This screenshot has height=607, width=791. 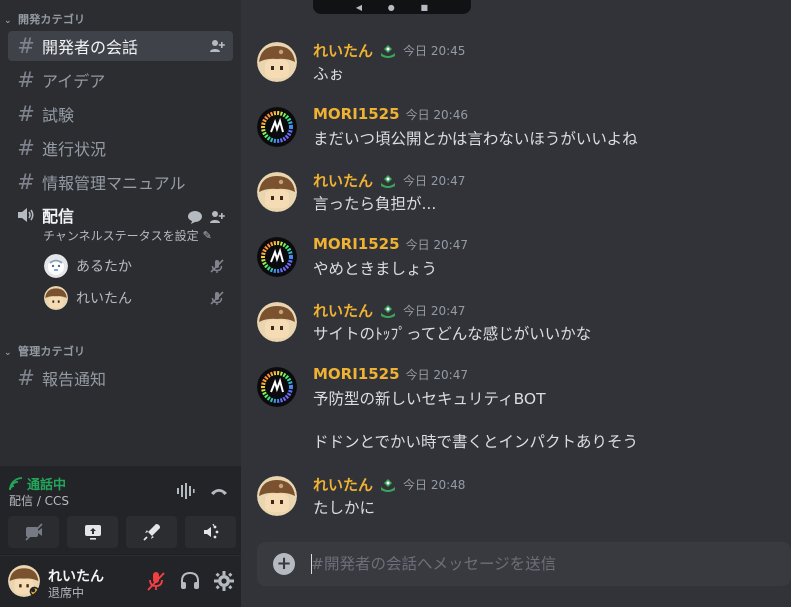 I want to click on noise-suppression-icon, so click(x=185, y=491).